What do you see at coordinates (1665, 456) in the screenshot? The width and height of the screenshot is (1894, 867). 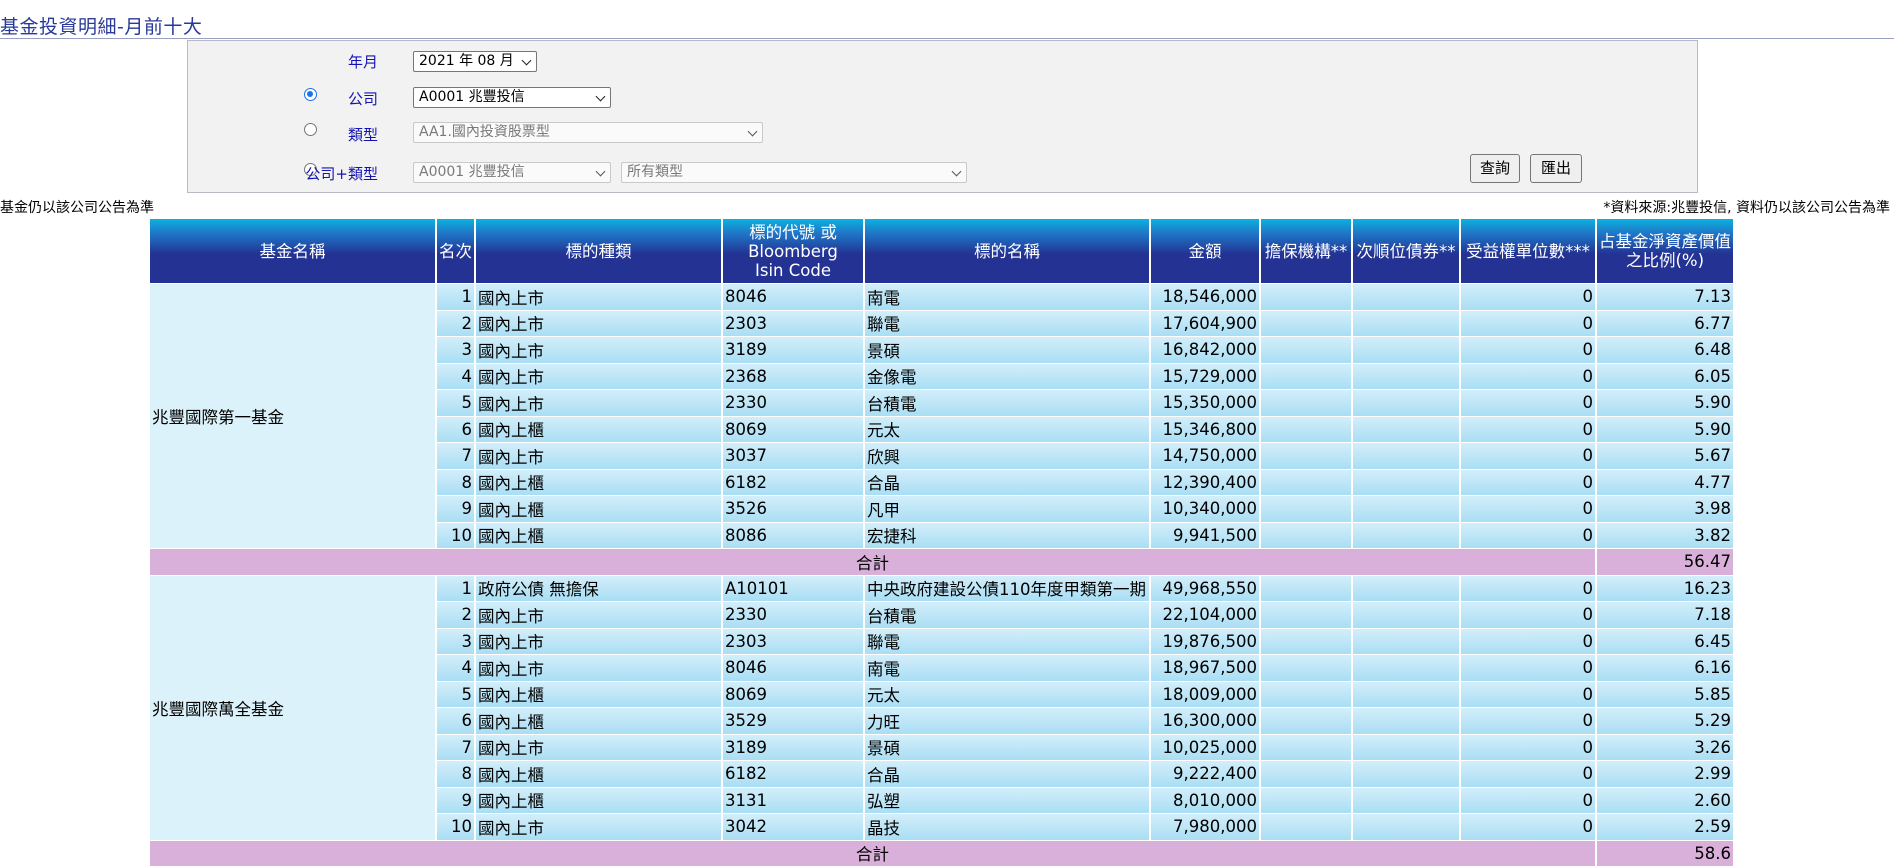 I see `ratio-cell: 5.67` at bounding box center [1665, 456].